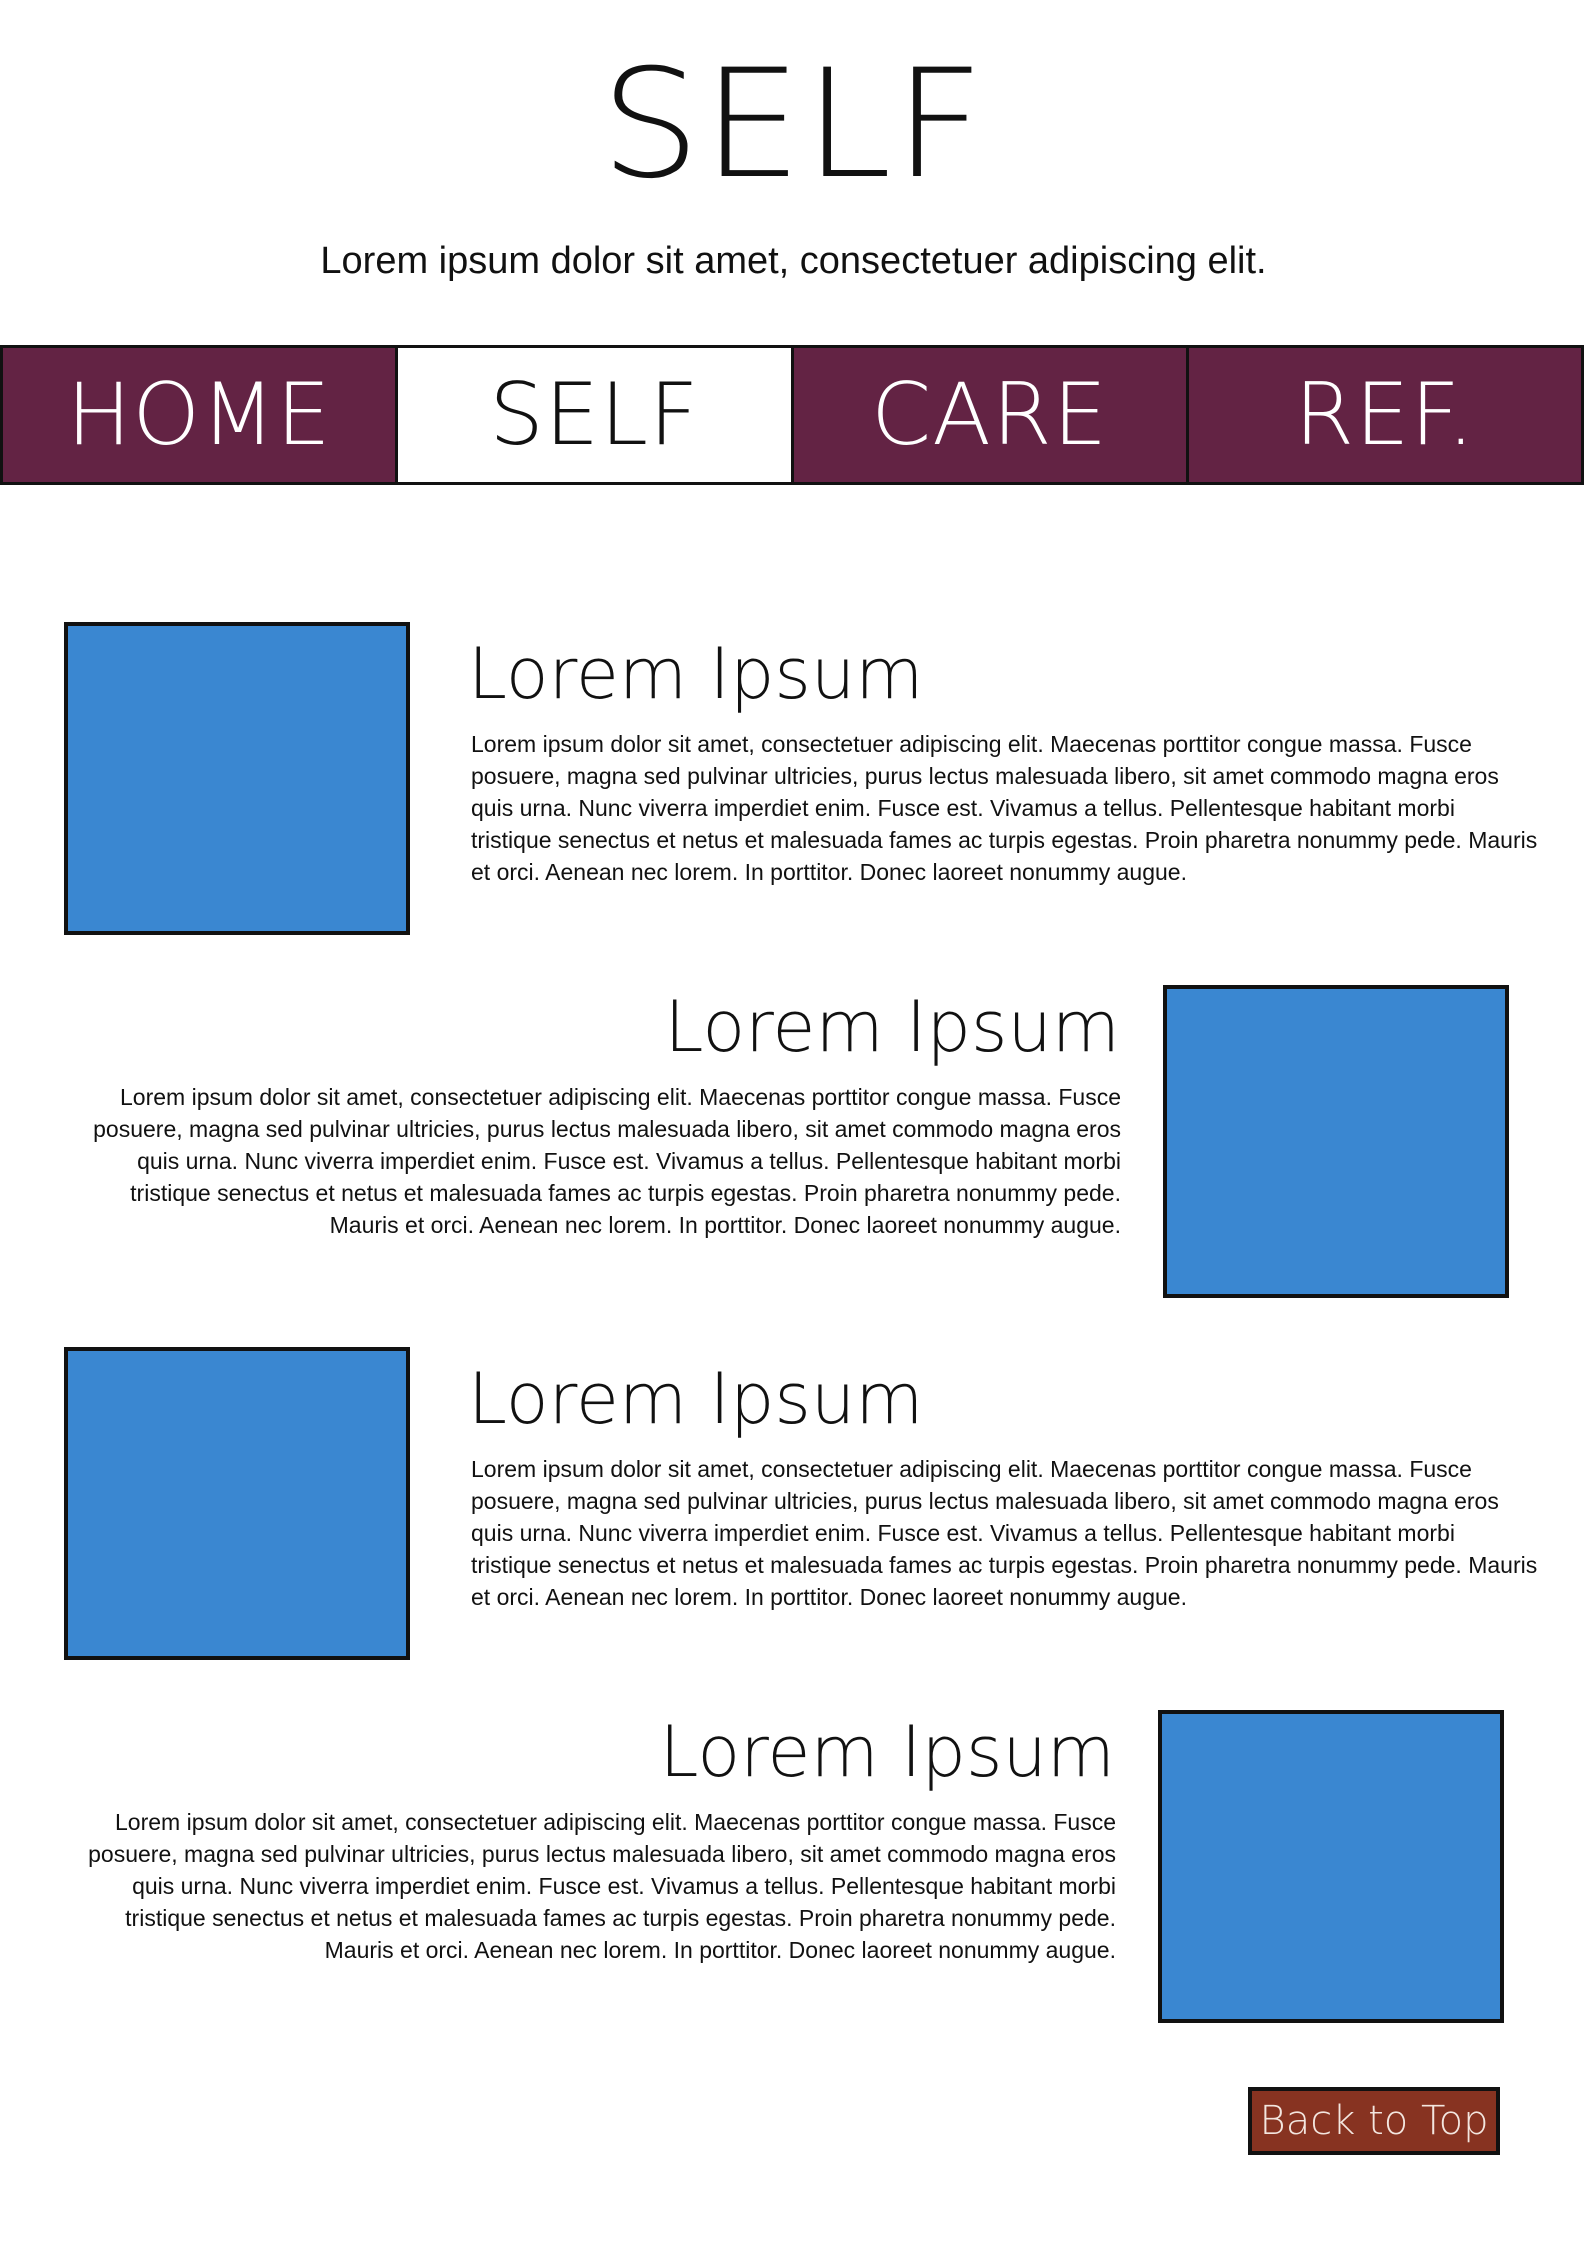 Image resolution: width=1587 pixels, height=2245 pixels. Describe the element at coordinates (596, 415) in the screenshot. I see `nav-item-self: SELF` at that location.